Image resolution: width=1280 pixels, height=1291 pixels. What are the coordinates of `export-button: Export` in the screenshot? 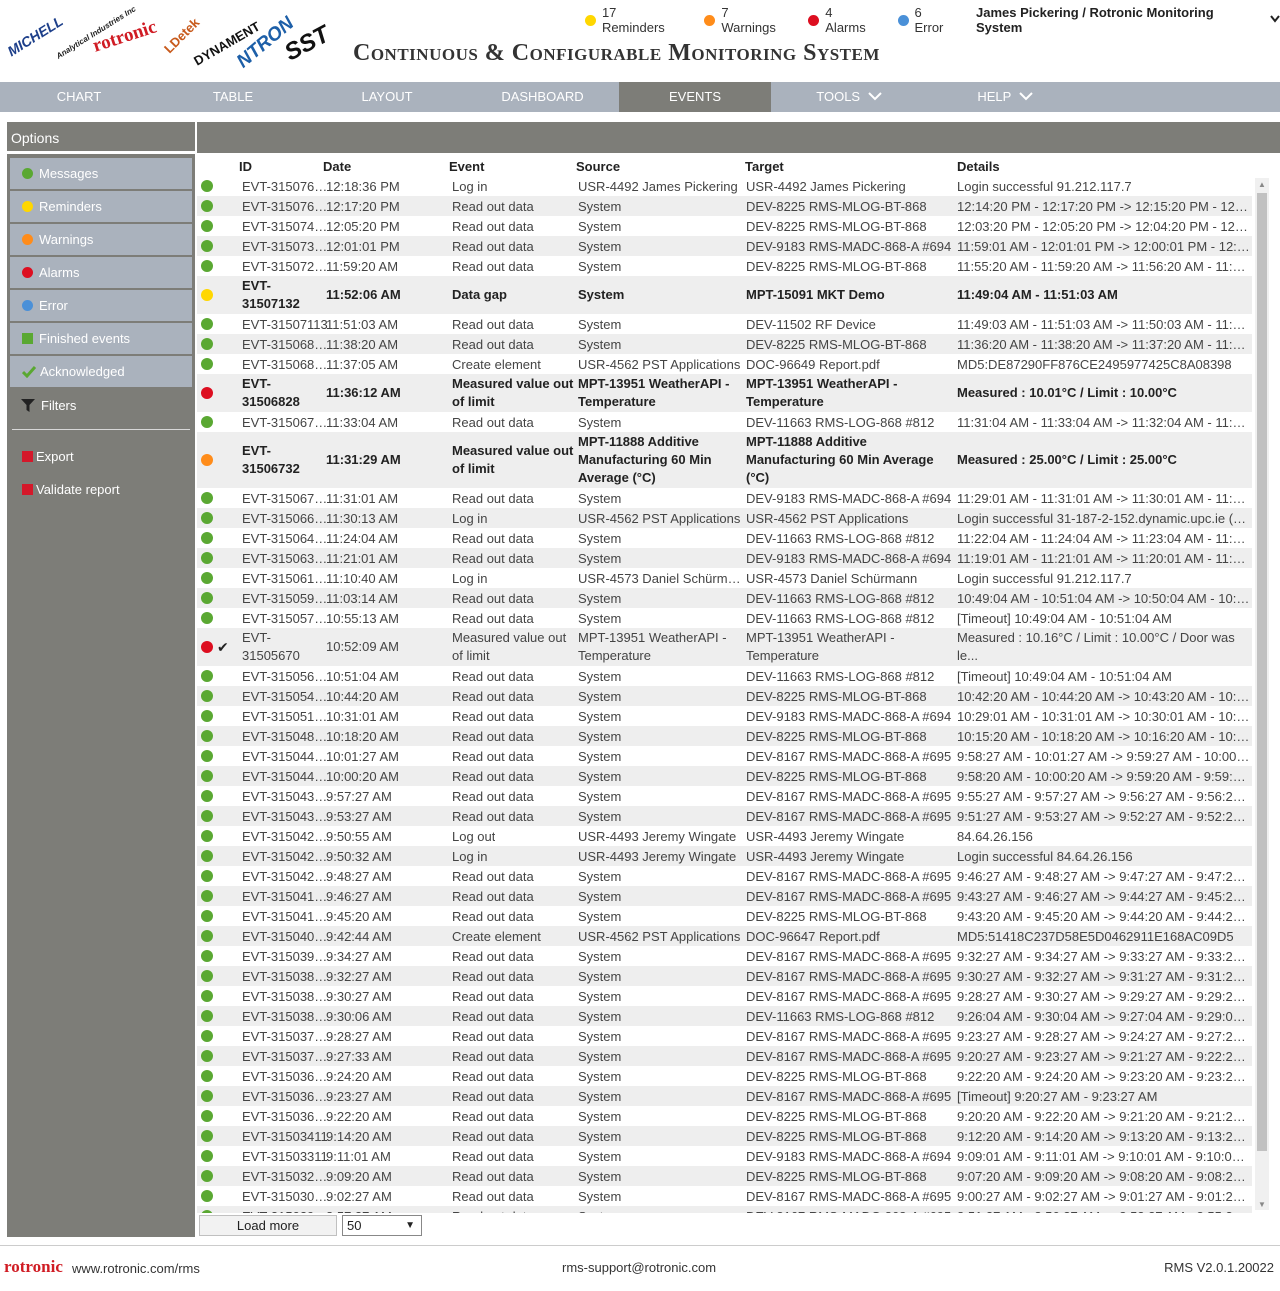 It's located at (48, 456).